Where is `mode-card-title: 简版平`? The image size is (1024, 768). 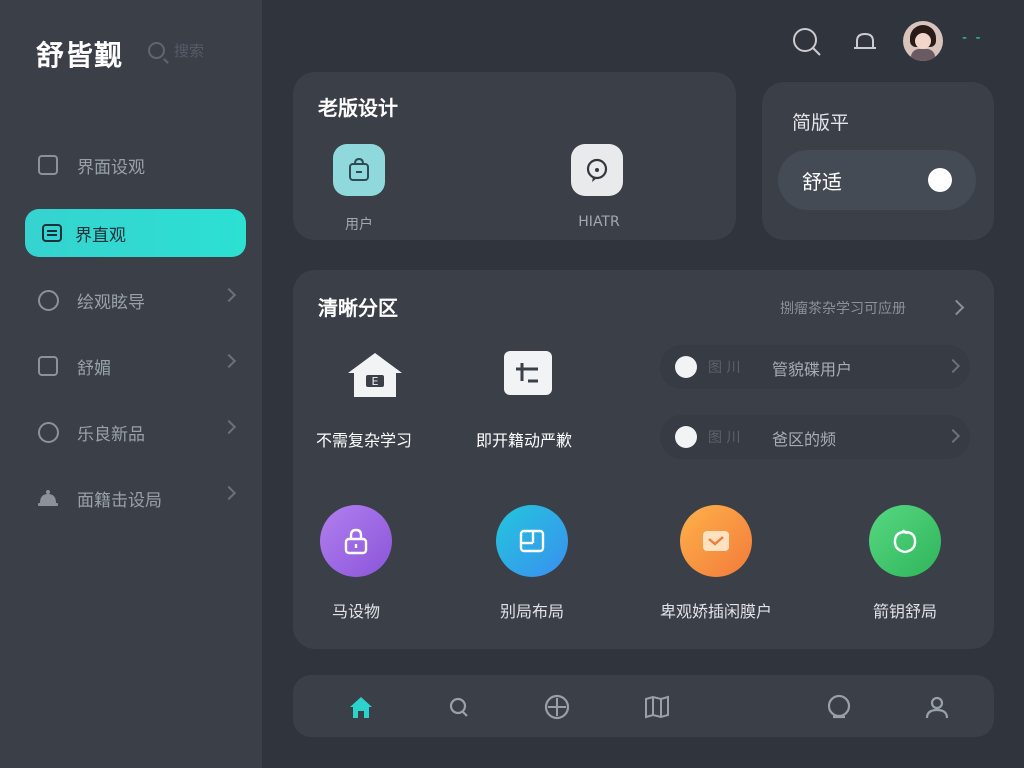
mode-card-title: 简版平 is located at coordinates (821, 123).